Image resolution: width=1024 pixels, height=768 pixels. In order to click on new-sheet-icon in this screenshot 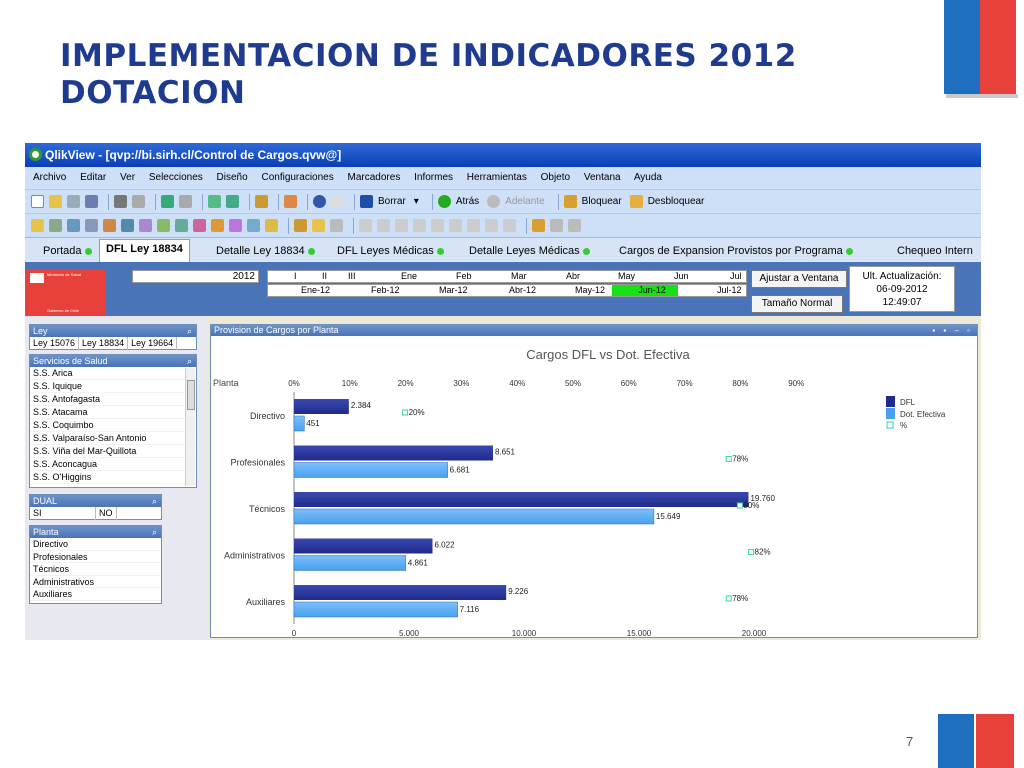, I will do `click(37, 225)`.